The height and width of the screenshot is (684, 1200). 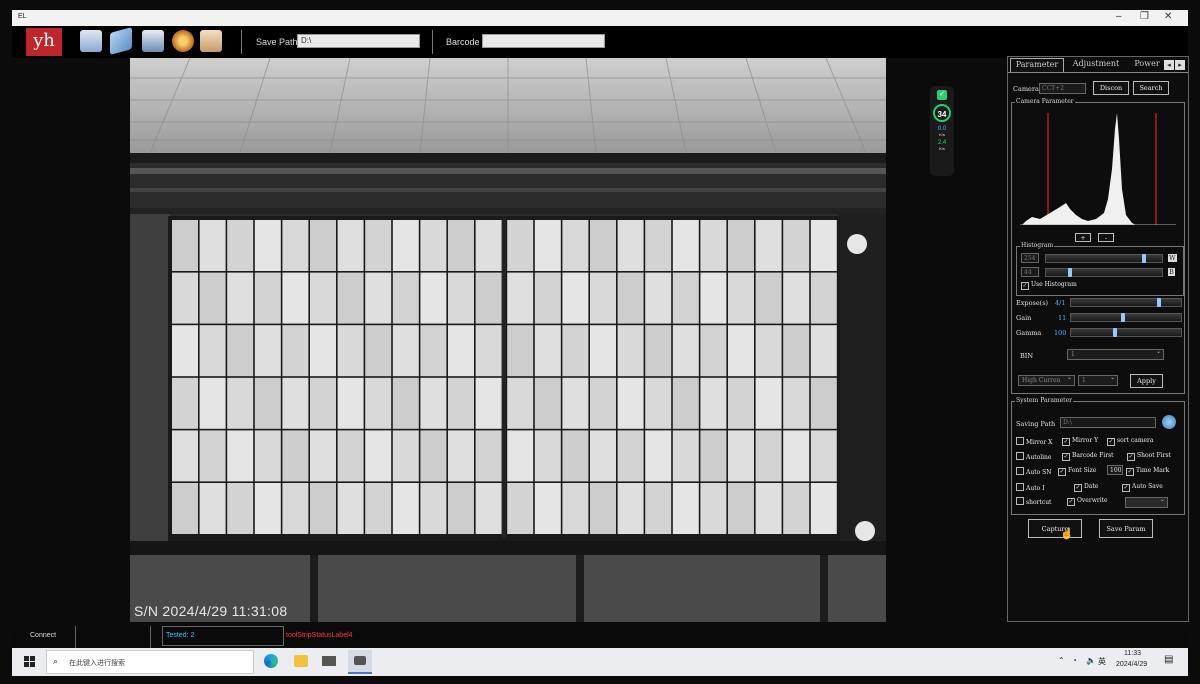 I want to click on search-placeholder: 在此键入进行搜索, so click(x=97, y=663).